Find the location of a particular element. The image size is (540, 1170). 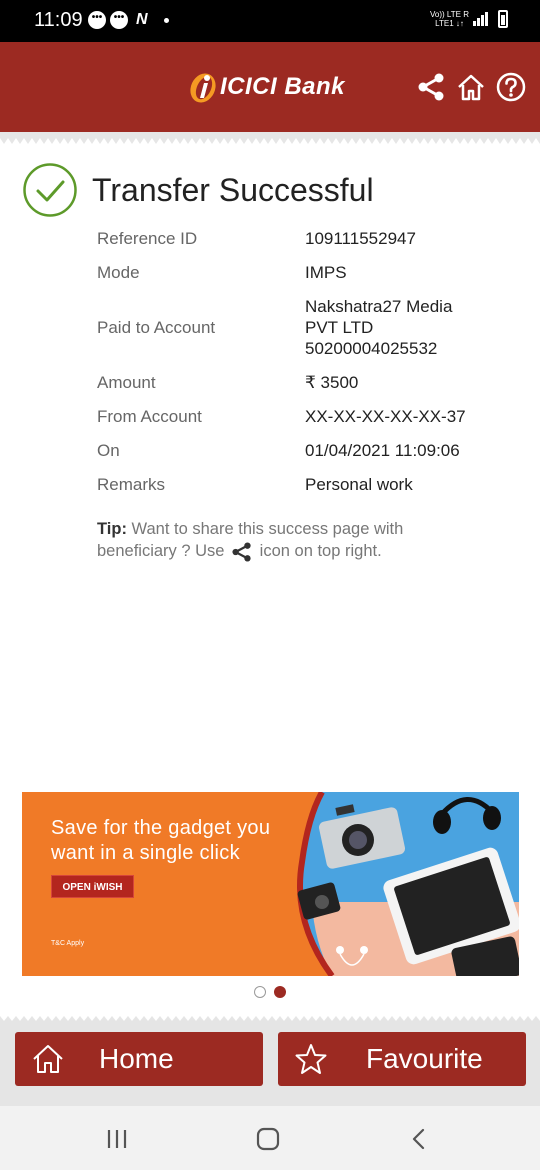

carousel-indicator is located at coordinates (270, 992).